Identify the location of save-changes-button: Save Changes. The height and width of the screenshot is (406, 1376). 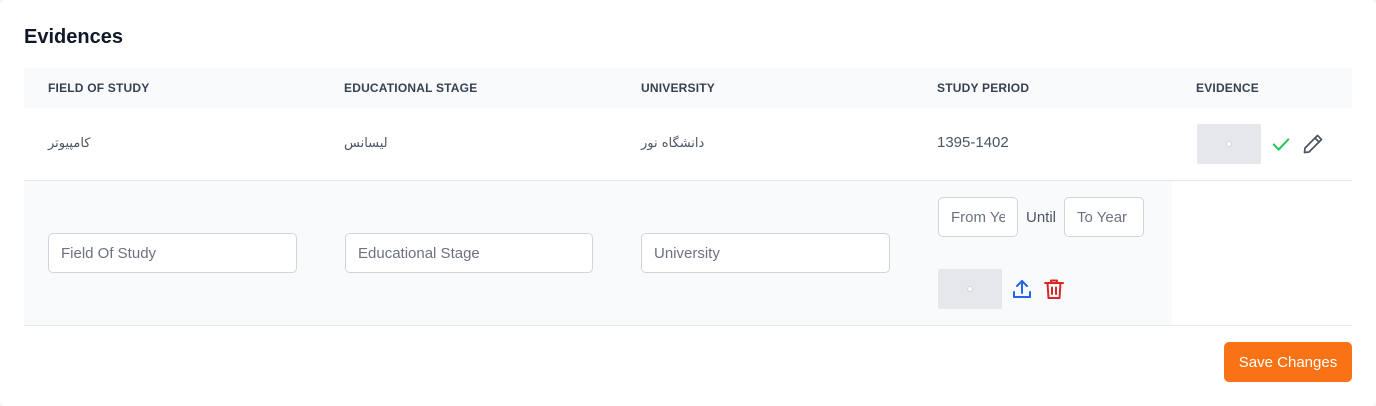
(1288, 362).